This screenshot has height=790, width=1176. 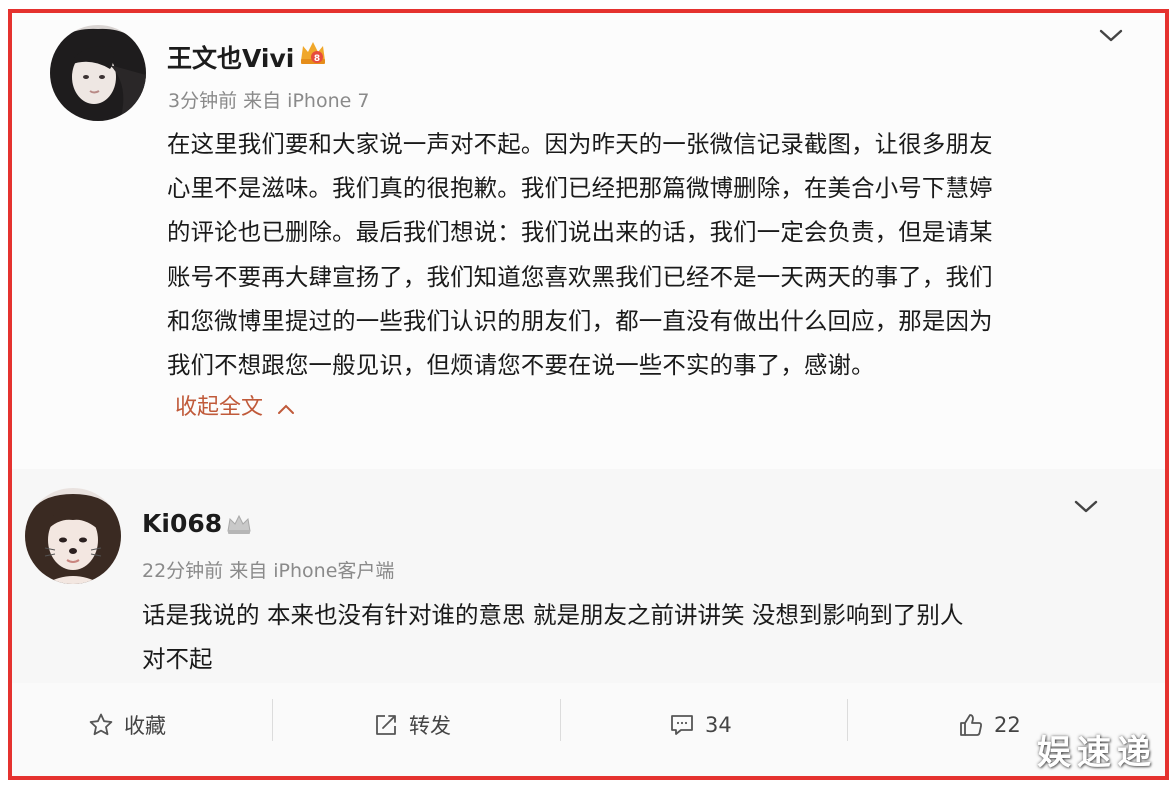 What do you see at coordinates (101, 724) in the screenshot?
I see `star-icon` at bounding box center [101, 724].